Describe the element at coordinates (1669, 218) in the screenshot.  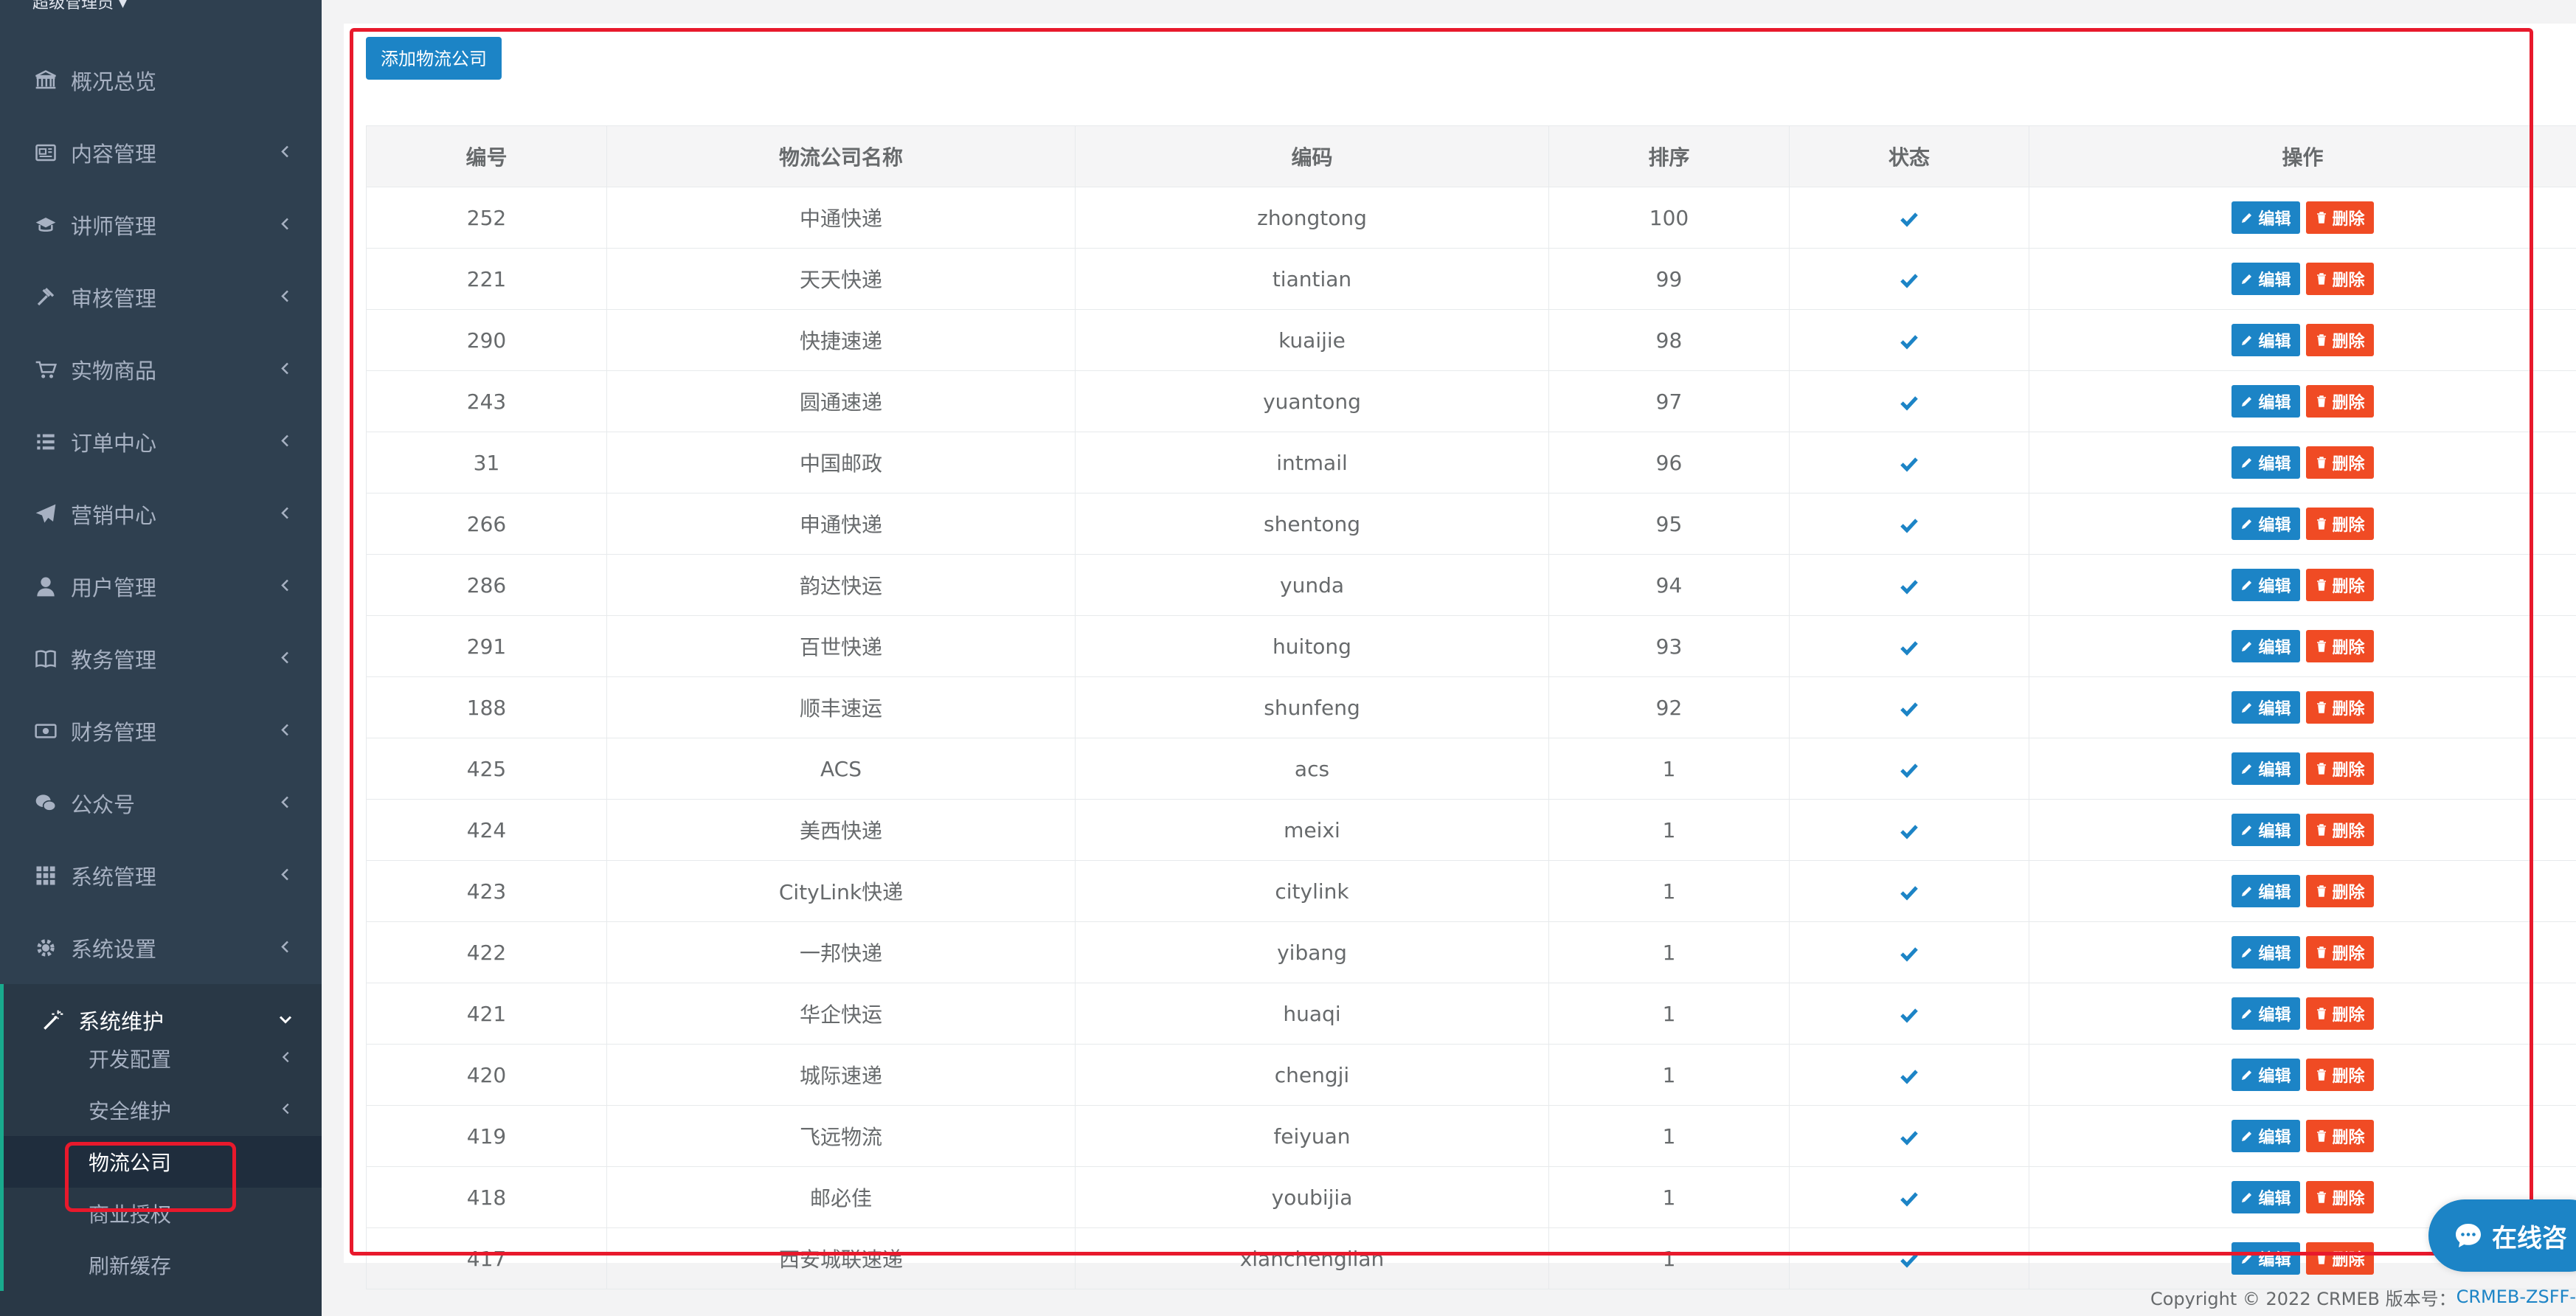
I see `cell-sort: 100` at that location.